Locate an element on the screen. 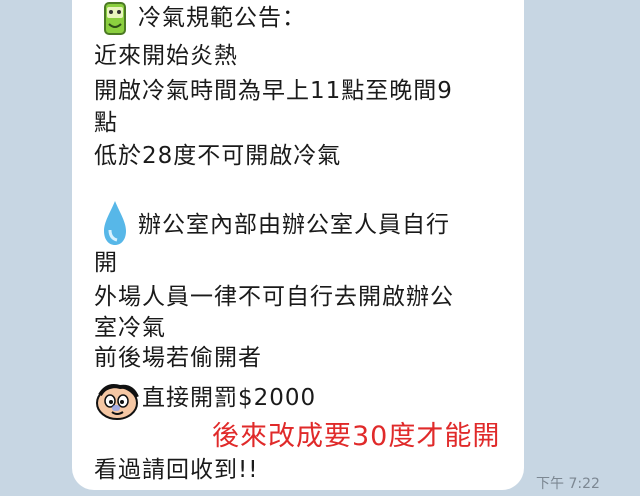  message-line: 近來開始炎熱 is located at coordinates (166, 56).